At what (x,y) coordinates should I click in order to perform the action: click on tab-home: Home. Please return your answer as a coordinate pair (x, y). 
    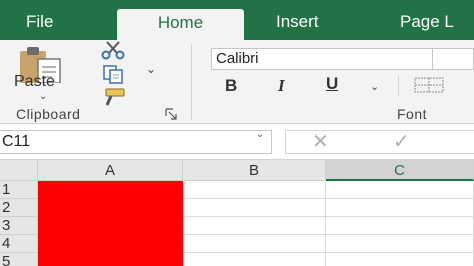
    Looking at the image, I should click on (180, 24).